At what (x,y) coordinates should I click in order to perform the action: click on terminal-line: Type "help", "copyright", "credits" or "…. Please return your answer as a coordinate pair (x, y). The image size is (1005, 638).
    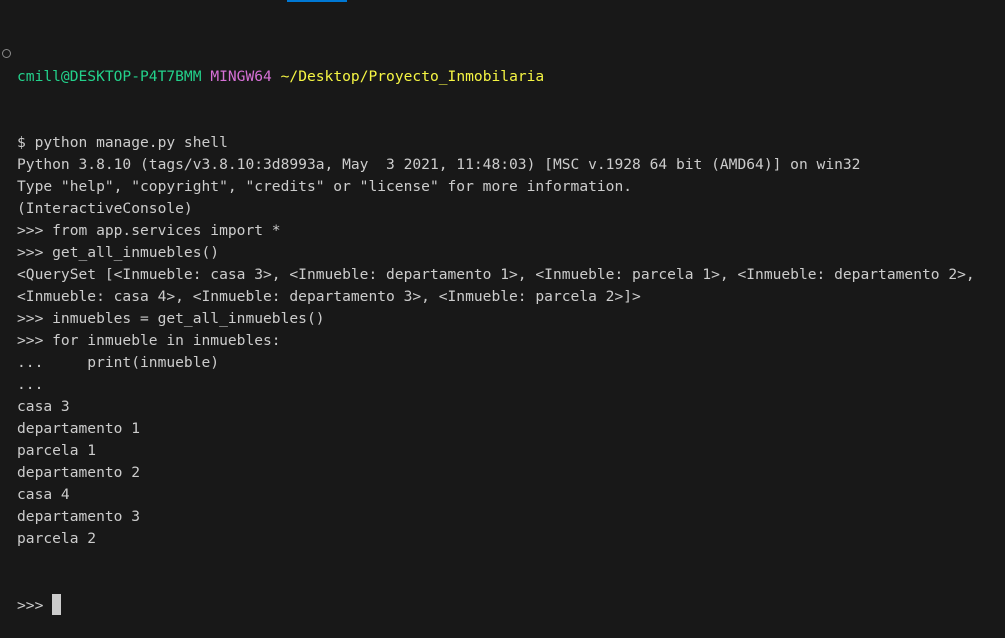
    Looking at the image, I should click on (325, 186).